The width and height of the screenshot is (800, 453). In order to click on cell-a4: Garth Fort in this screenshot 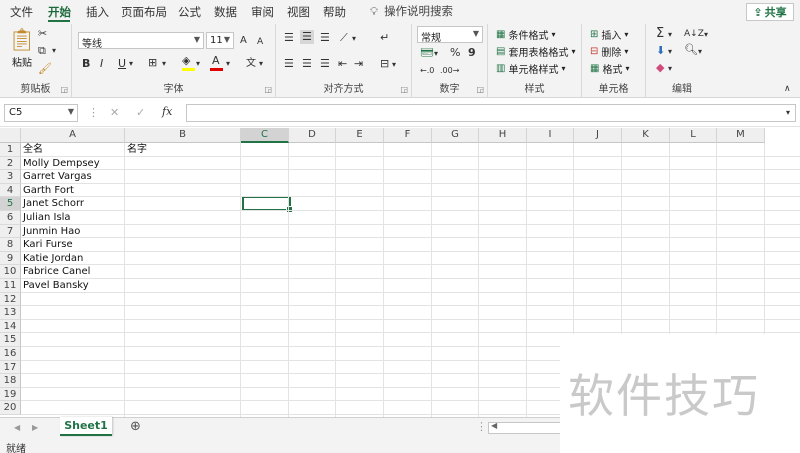, I will do `click(48, 190)`.